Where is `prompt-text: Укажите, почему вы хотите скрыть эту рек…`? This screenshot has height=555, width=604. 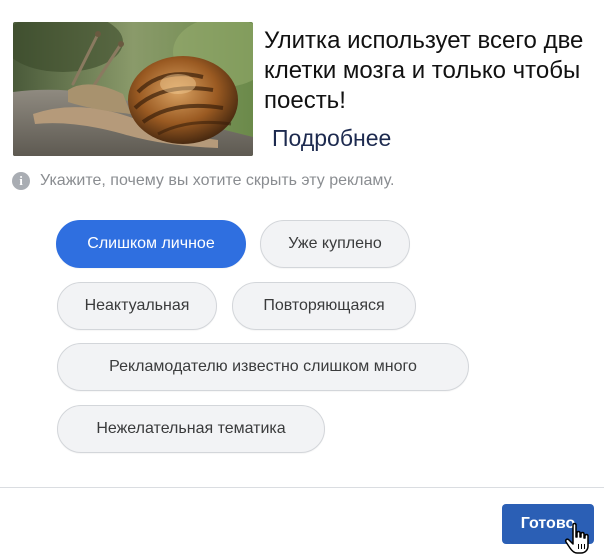
prompt-text: Укажите, почему вы хотите скрыть эту рек… is located at coordinates (217, 180).